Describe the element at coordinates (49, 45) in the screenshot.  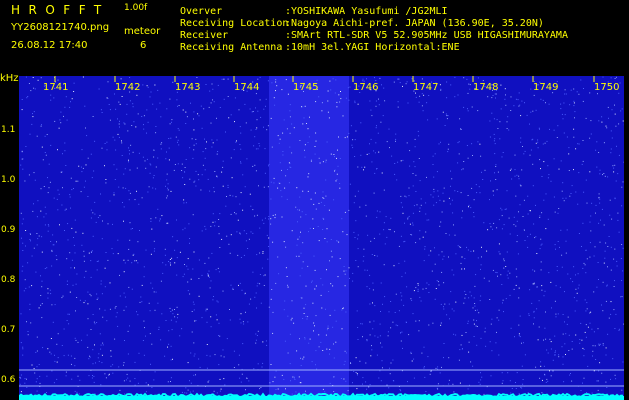
I see `timestamp: 26.08.12 17:40` at that location.